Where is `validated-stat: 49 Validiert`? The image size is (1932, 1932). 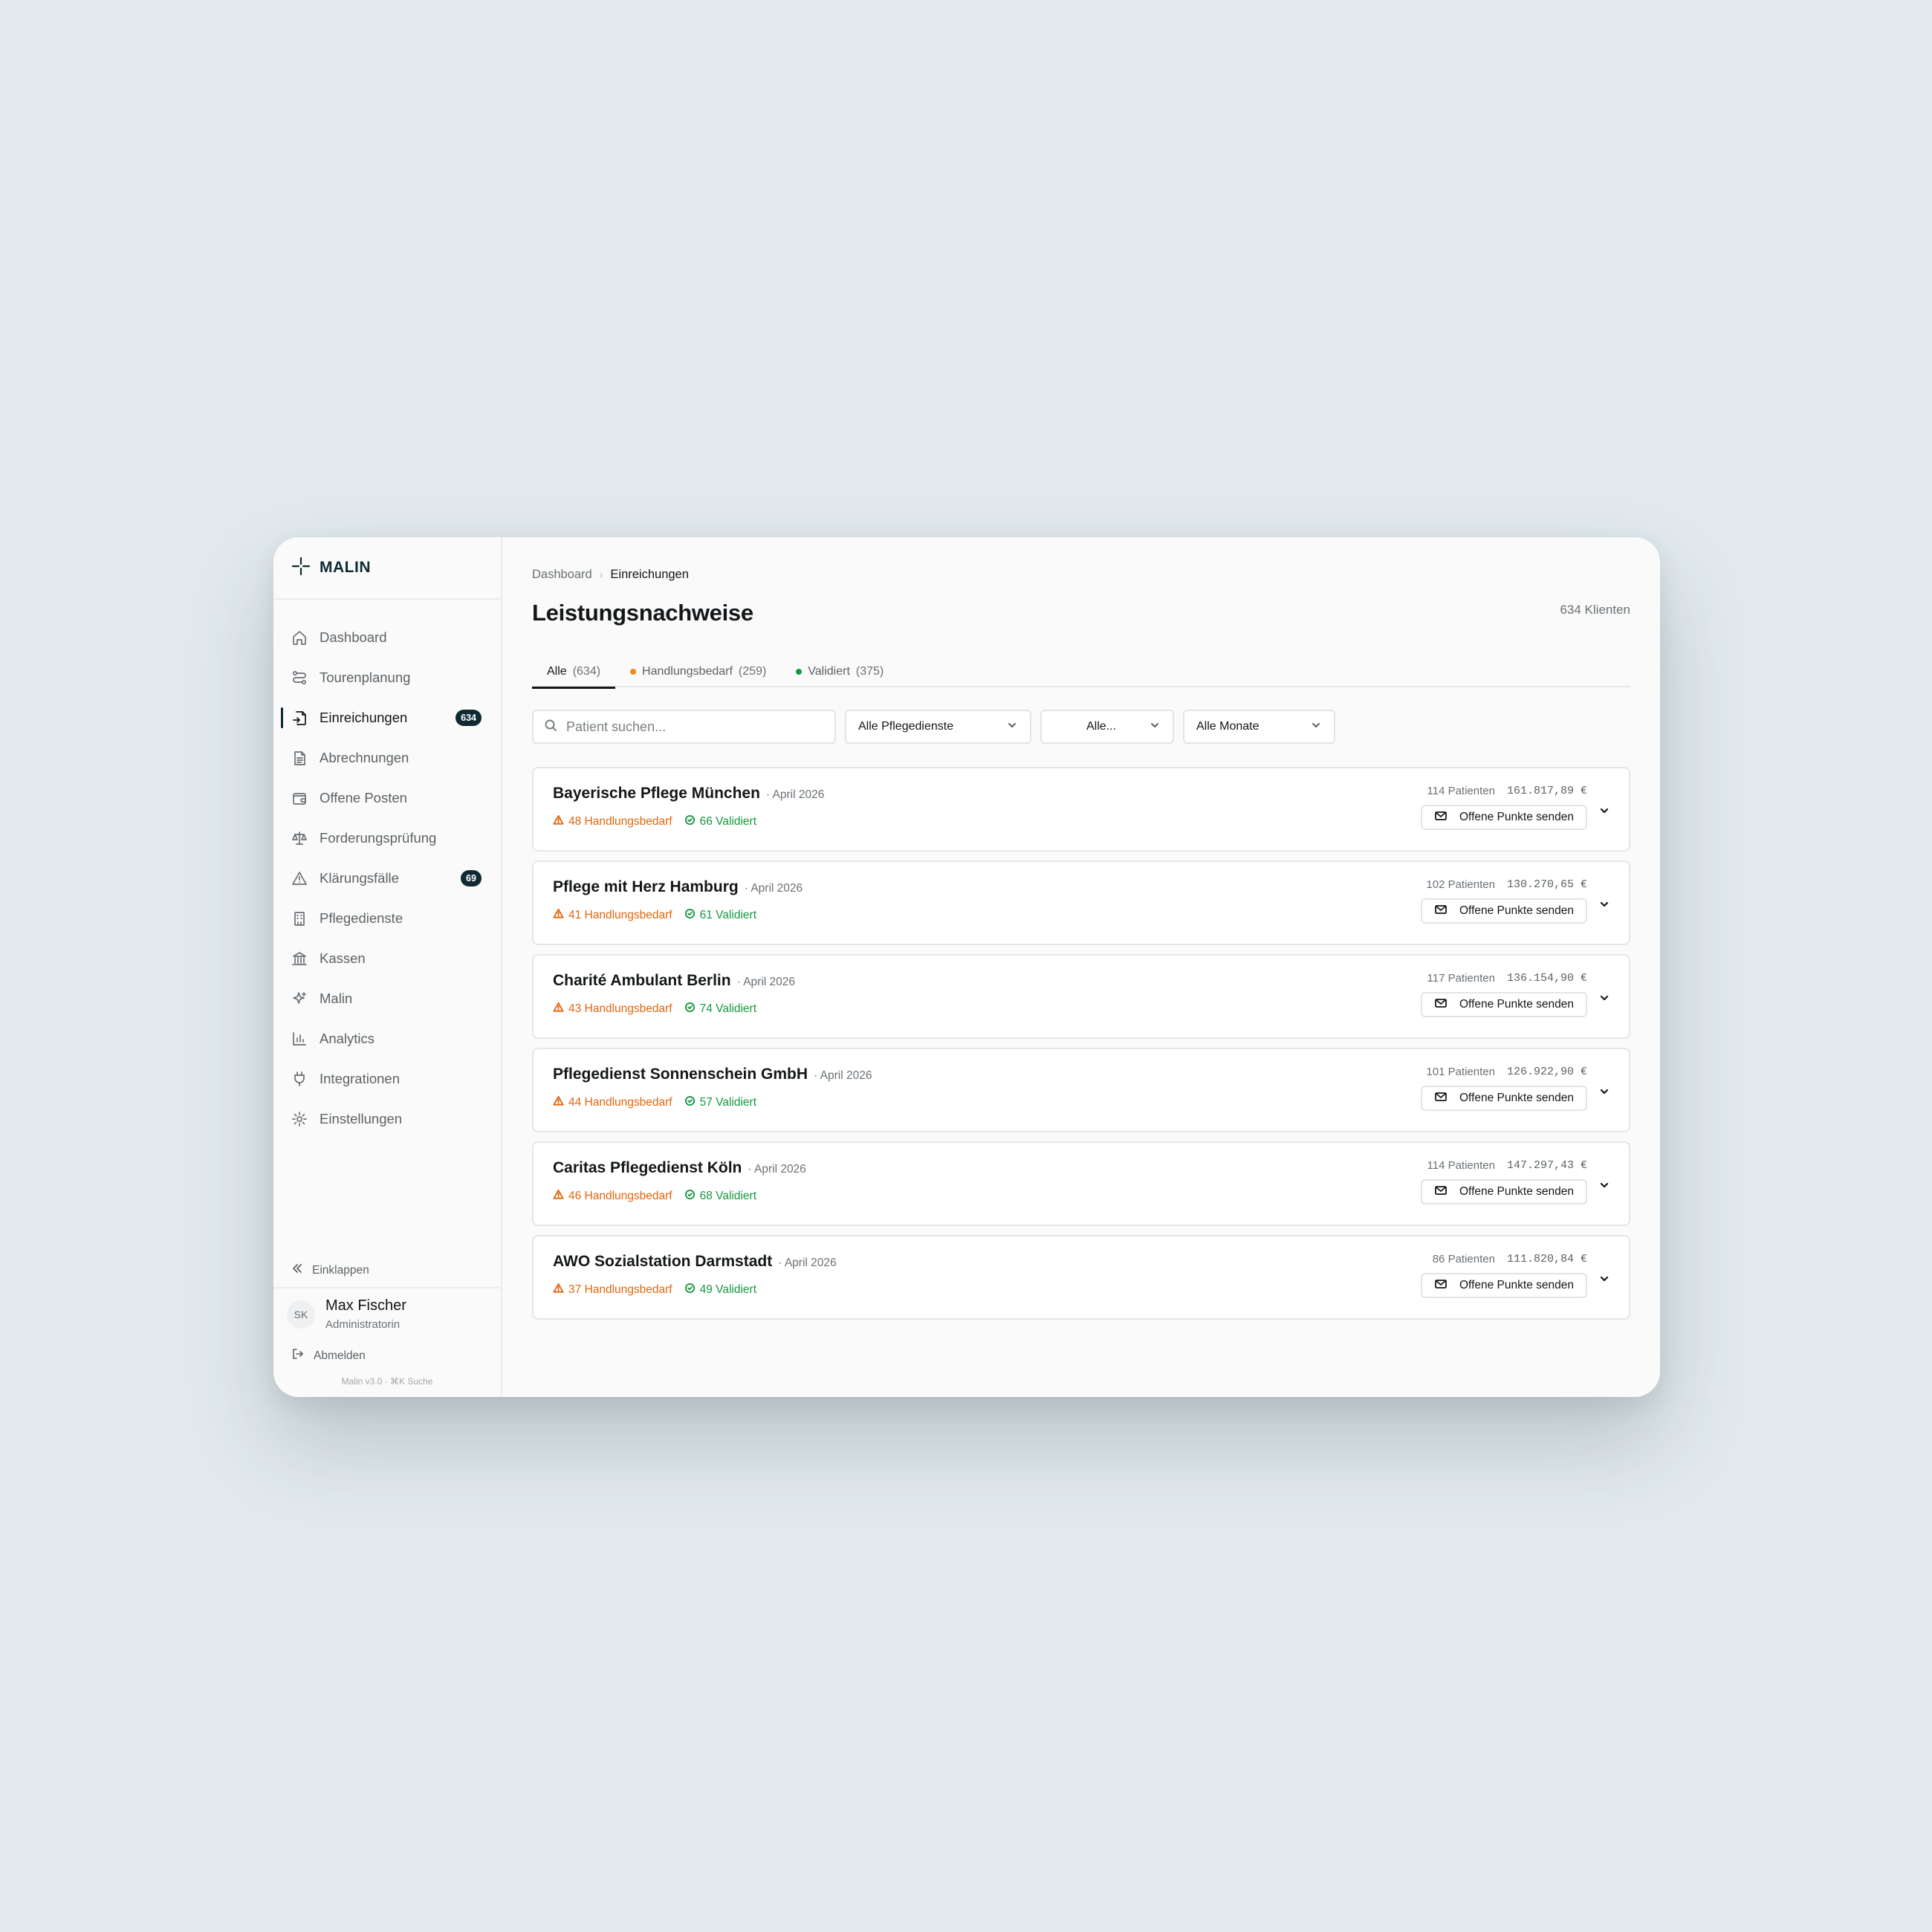 validated-stat: 49 Validiert is located at coordinates (720, 1290).